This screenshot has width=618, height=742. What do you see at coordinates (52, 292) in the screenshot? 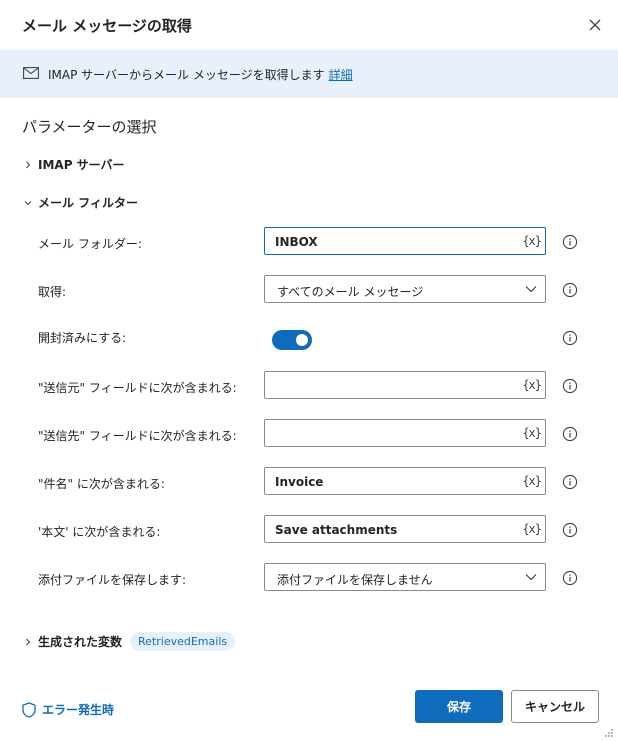
I see `retrieve-label: 取得:` at bounding box center [52, 292].